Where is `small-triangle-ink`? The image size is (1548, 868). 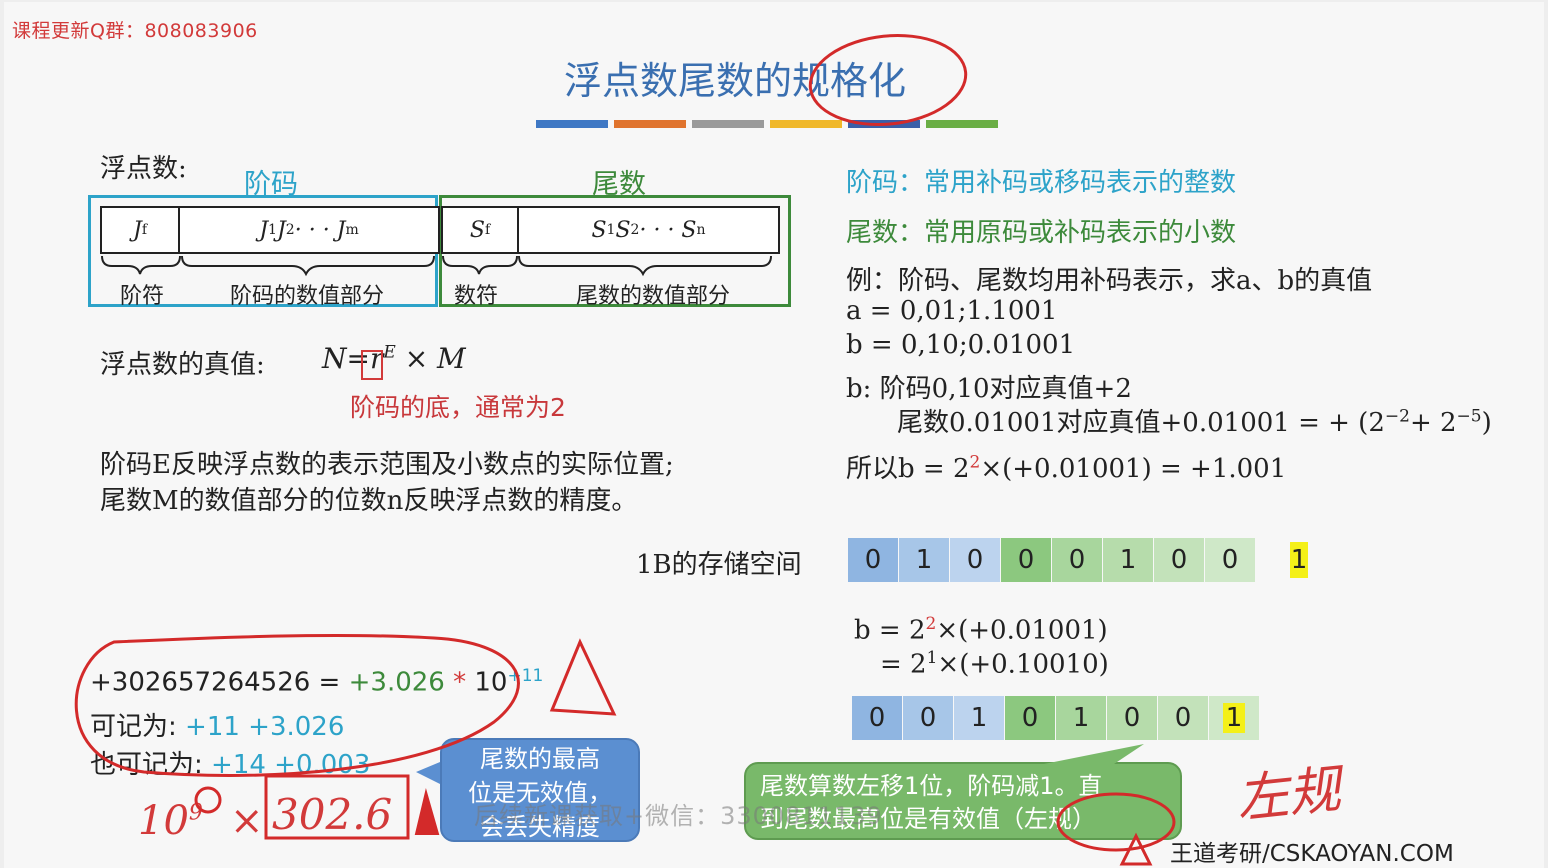
small-triangle-ink is located at coordinates (427, 811).